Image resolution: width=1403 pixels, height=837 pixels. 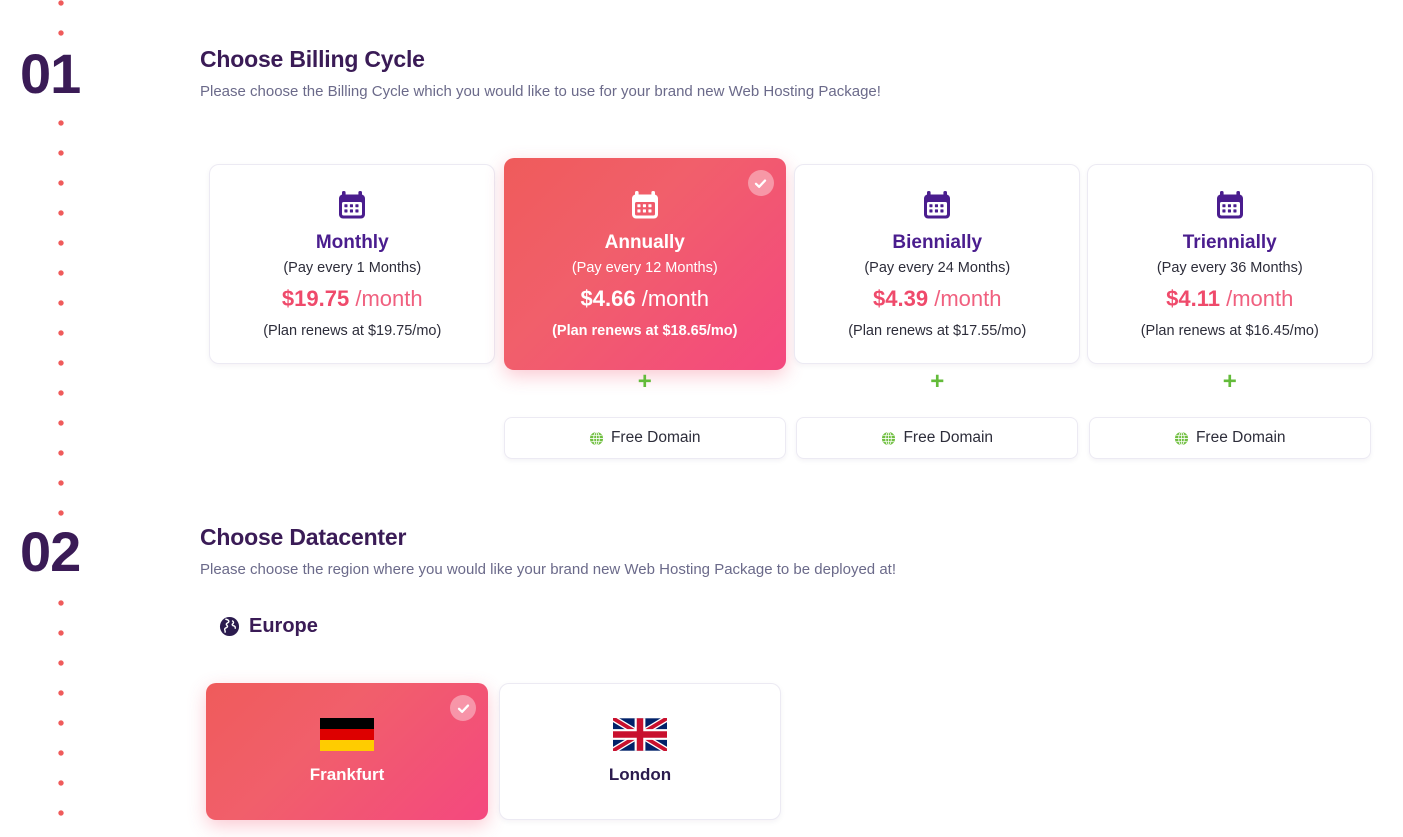 I want to click on billing-cycle-price: $4.66 /month, so click(x=644, y=298).